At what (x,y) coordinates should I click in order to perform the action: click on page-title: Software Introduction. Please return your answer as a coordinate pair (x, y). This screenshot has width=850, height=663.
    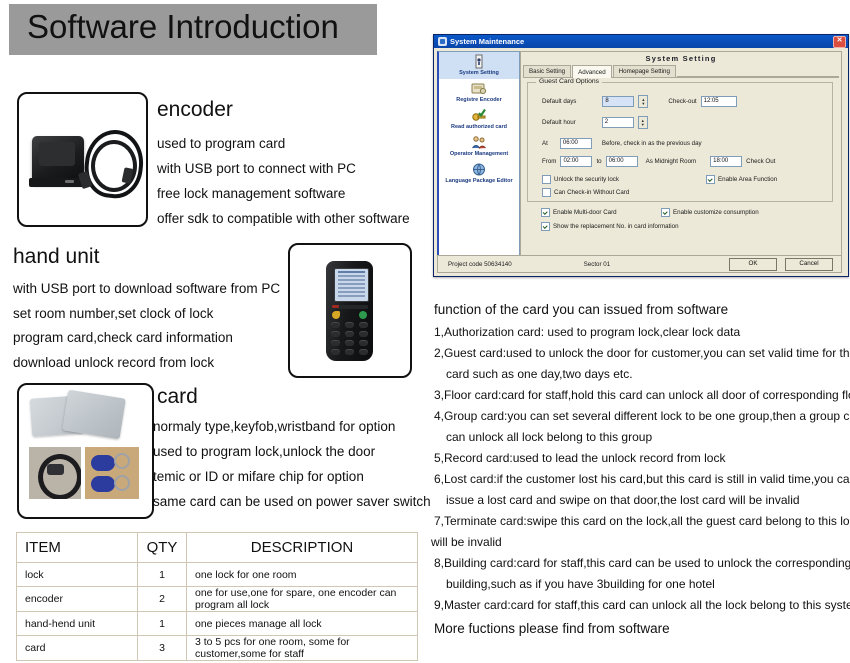
    Looking at the image, I should click on (183, 26).